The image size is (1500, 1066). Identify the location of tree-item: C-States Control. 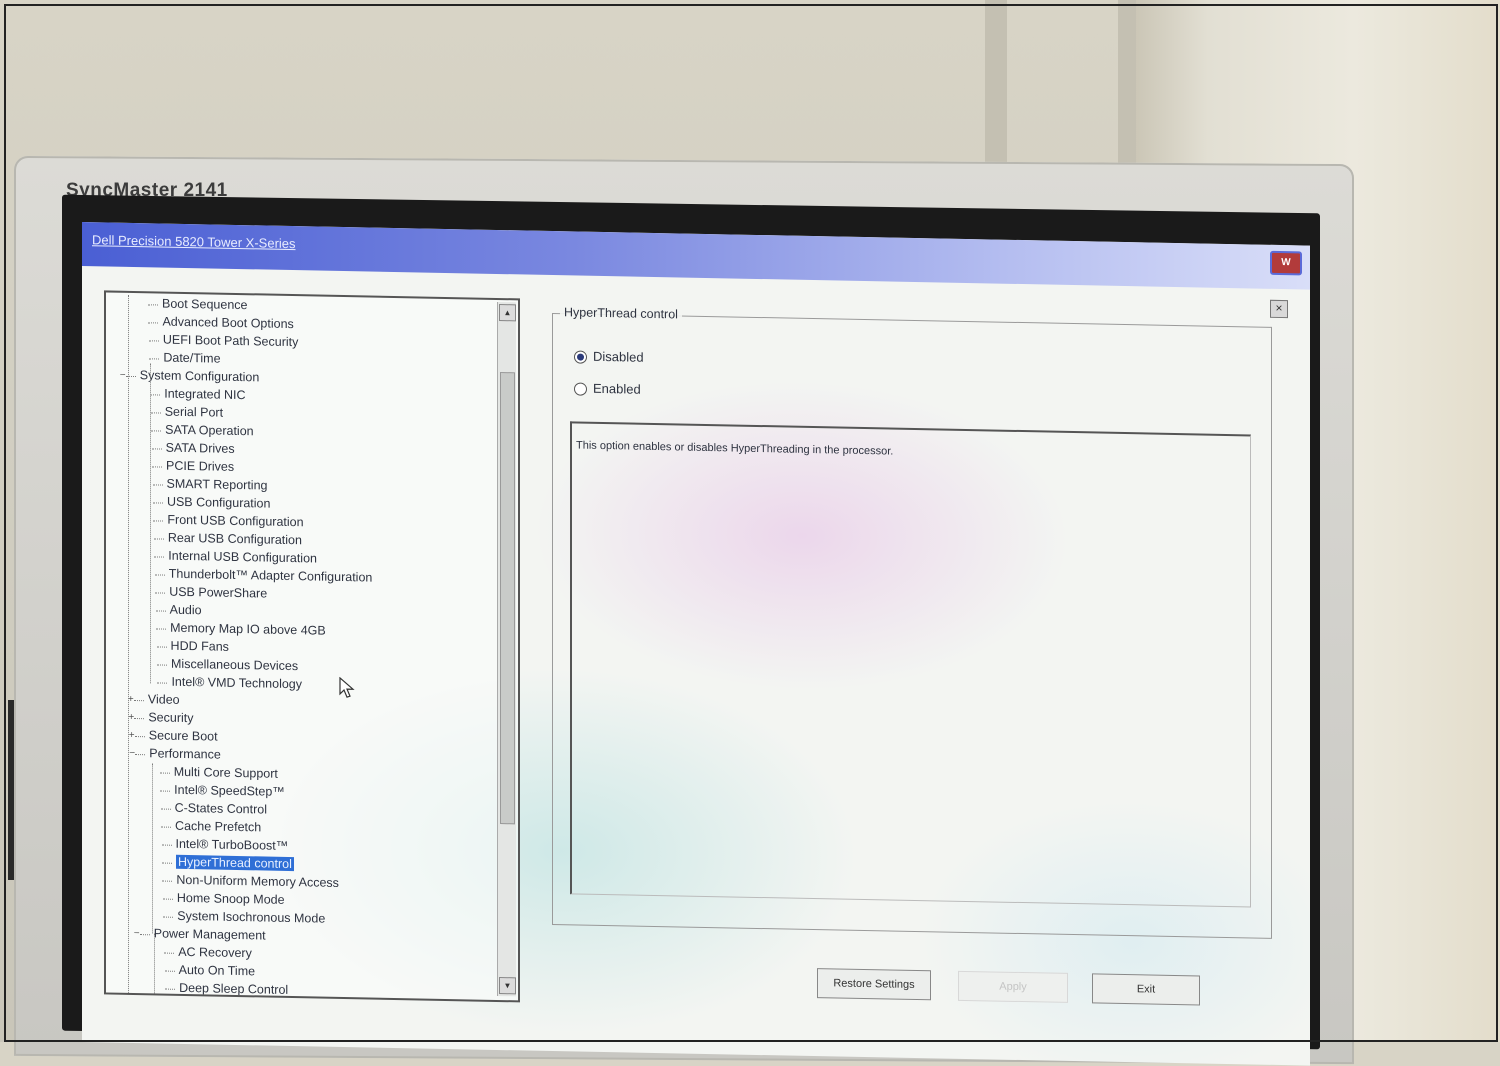
(221, 809).